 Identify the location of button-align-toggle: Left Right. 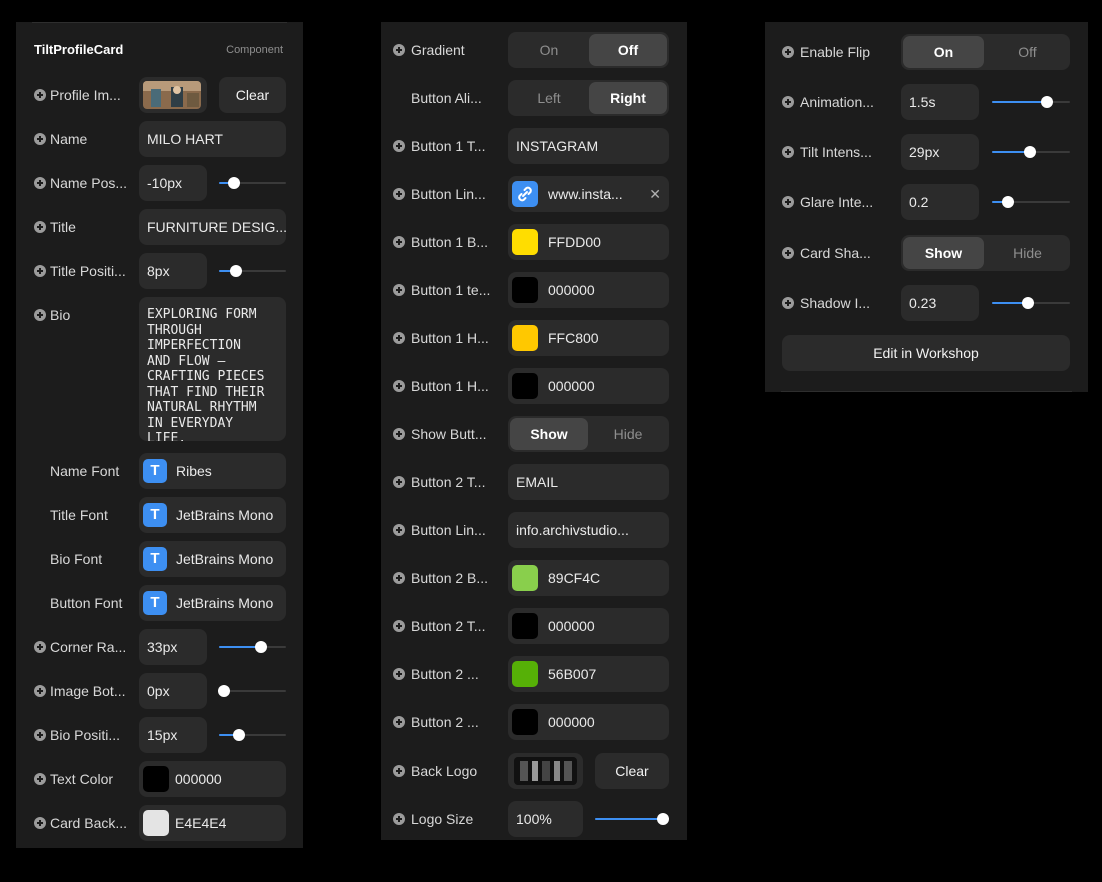
(588, 98).